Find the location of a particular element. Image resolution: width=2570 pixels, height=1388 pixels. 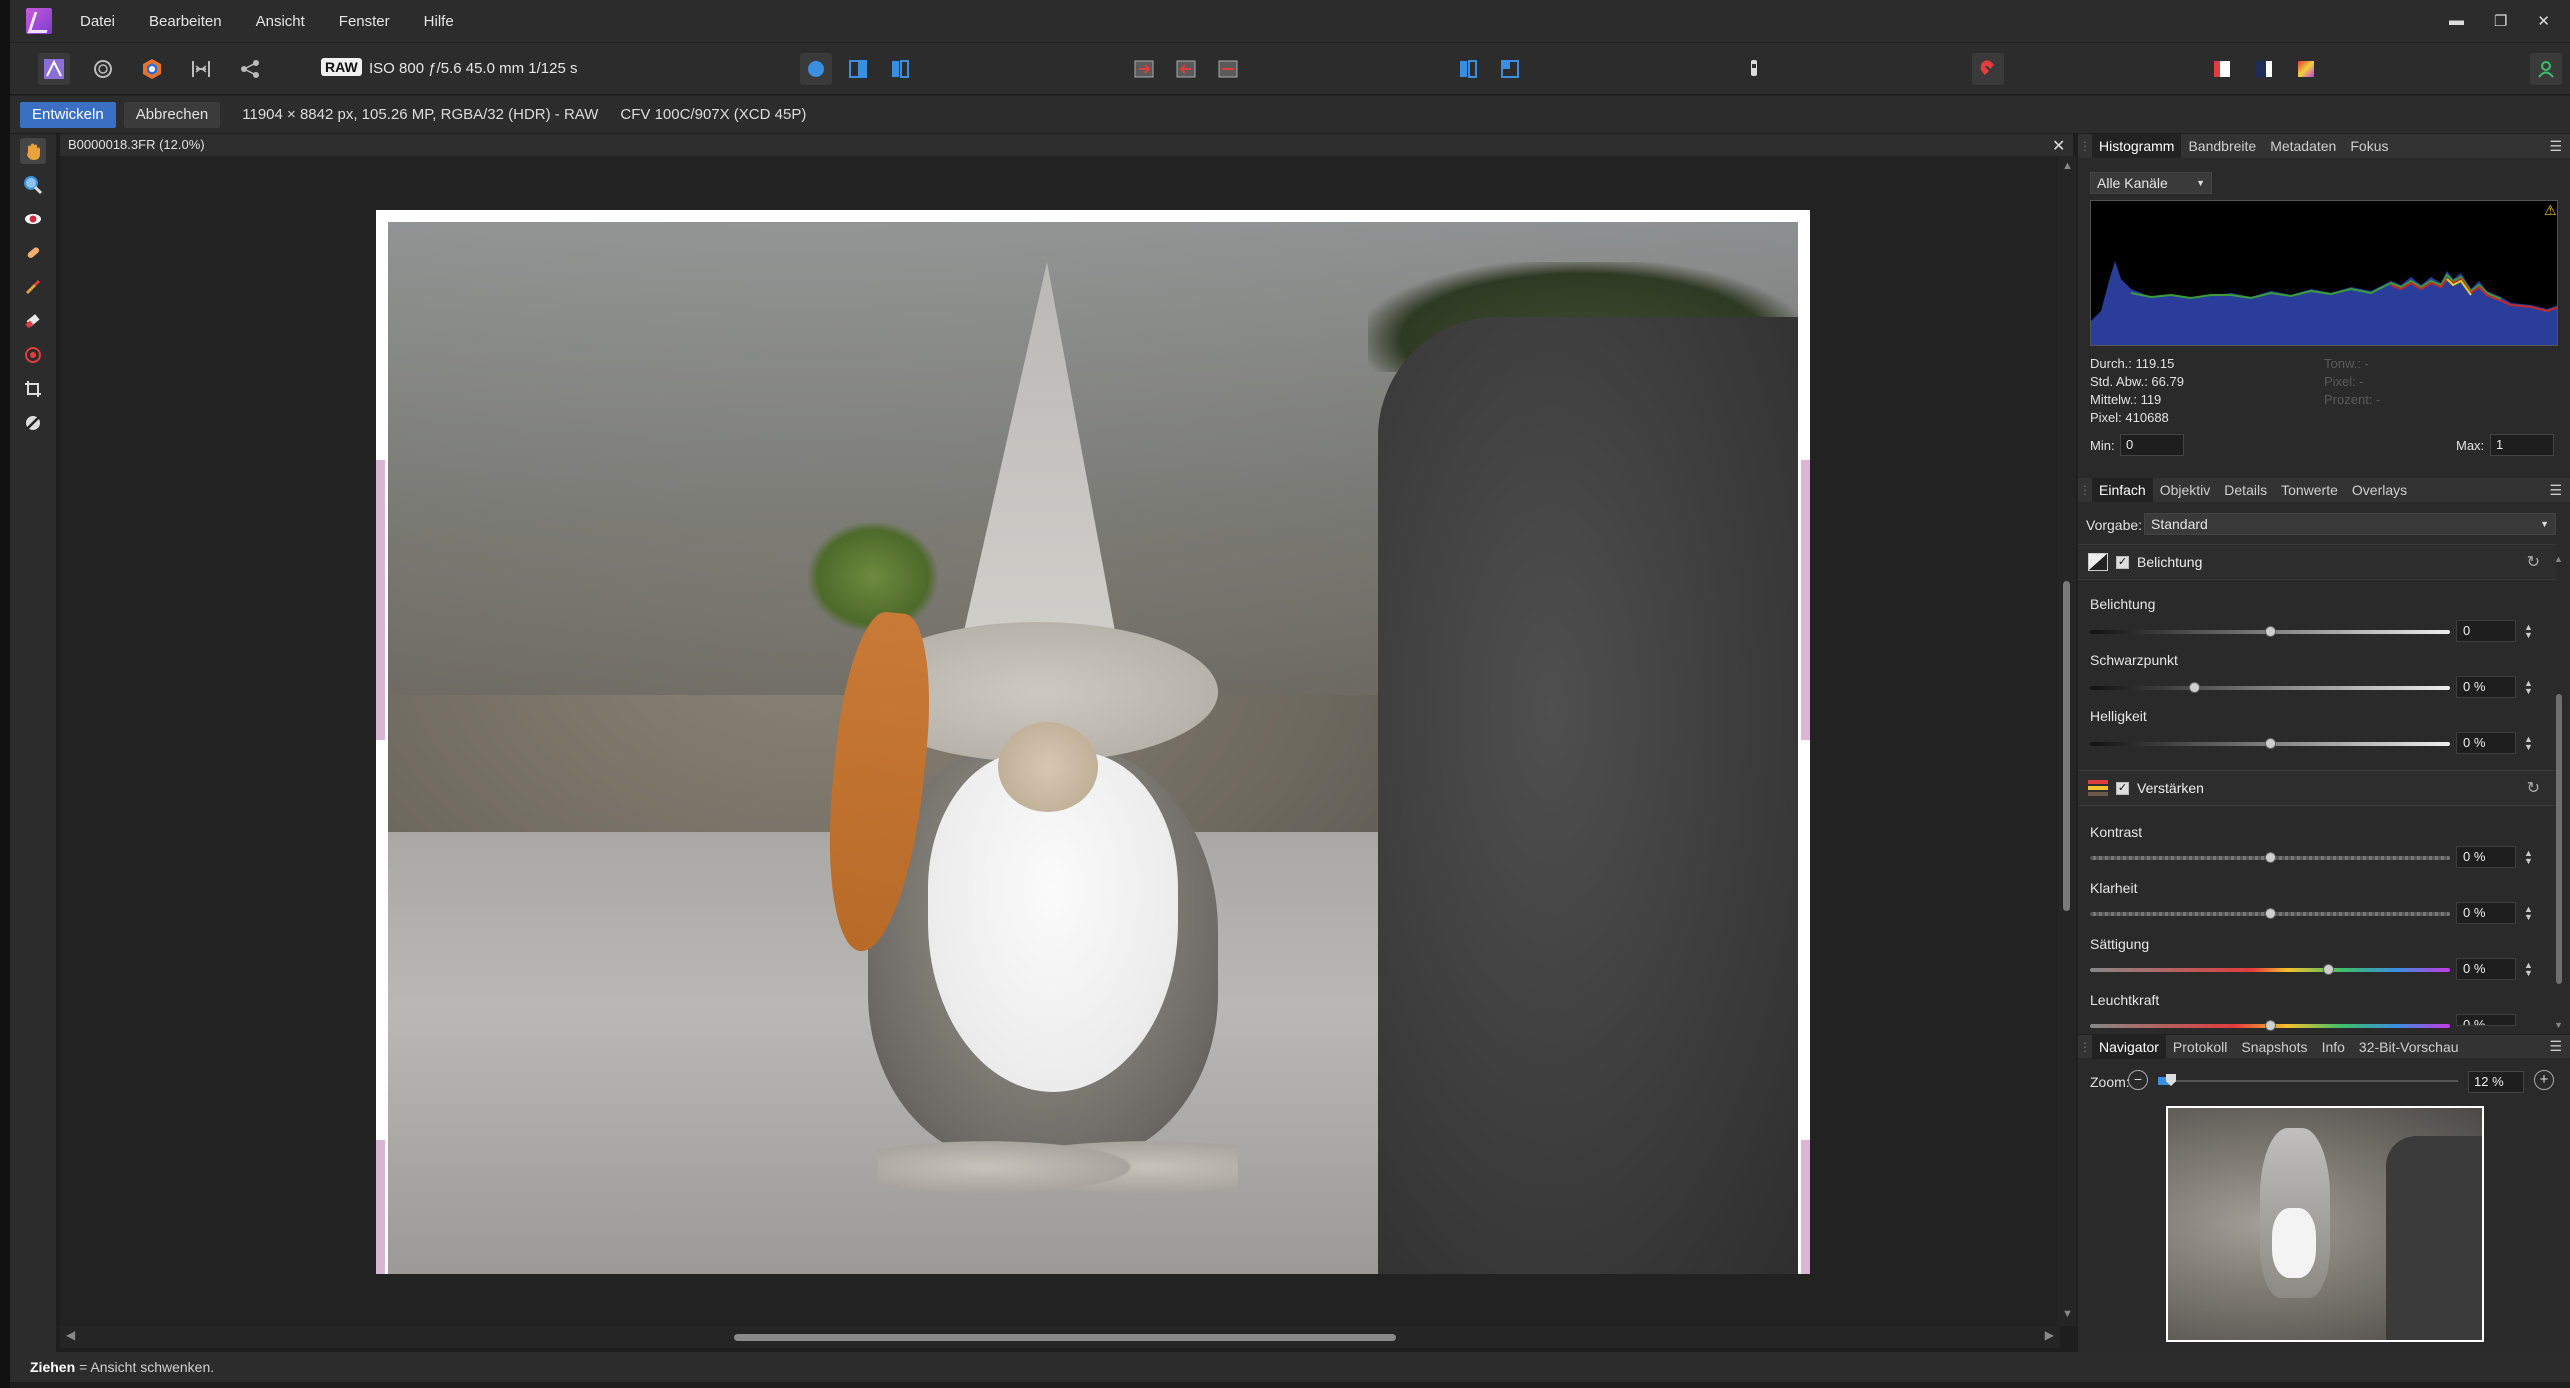

develop-persona-icon is located at coordinates (54, 69).